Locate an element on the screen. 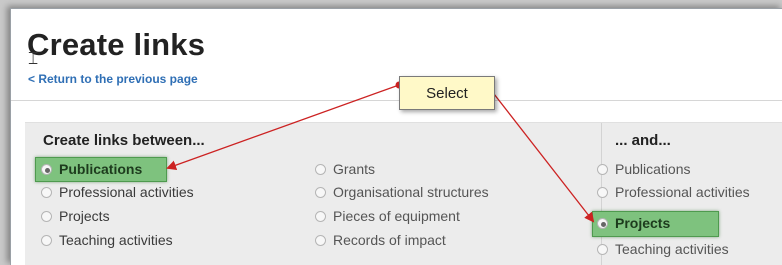  arrow-to-projects is located at coordinates (540, 153).